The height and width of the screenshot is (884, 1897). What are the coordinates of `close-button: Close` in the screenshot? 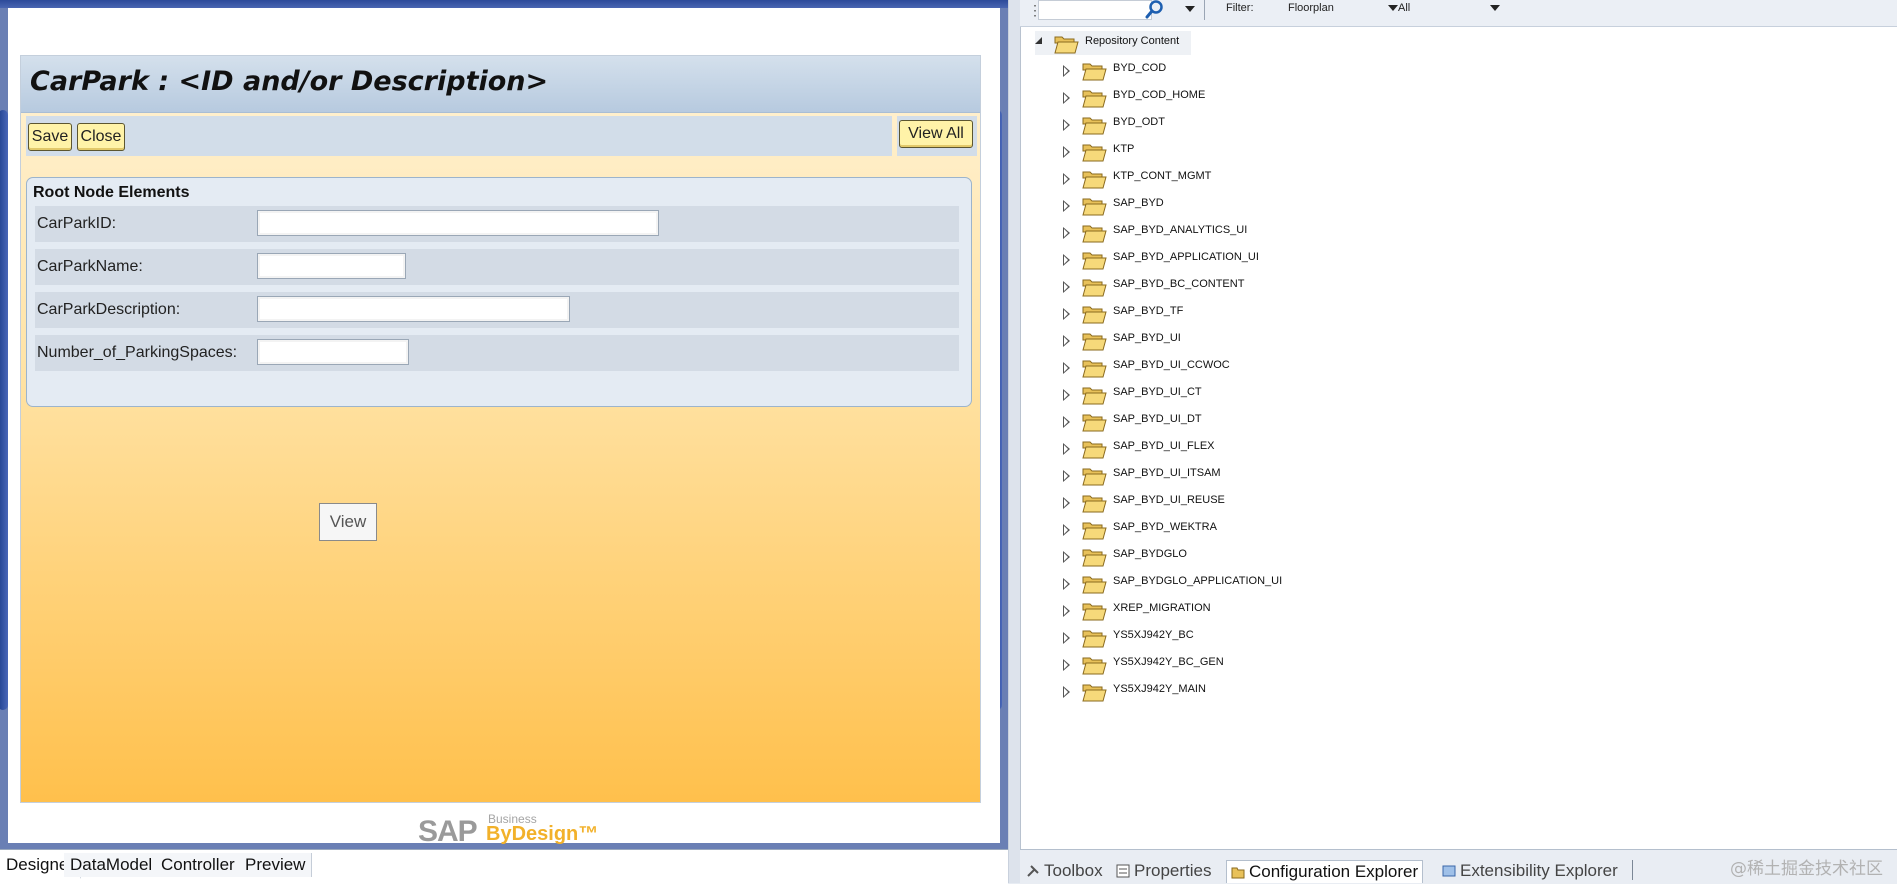 It's located at (101, 137).